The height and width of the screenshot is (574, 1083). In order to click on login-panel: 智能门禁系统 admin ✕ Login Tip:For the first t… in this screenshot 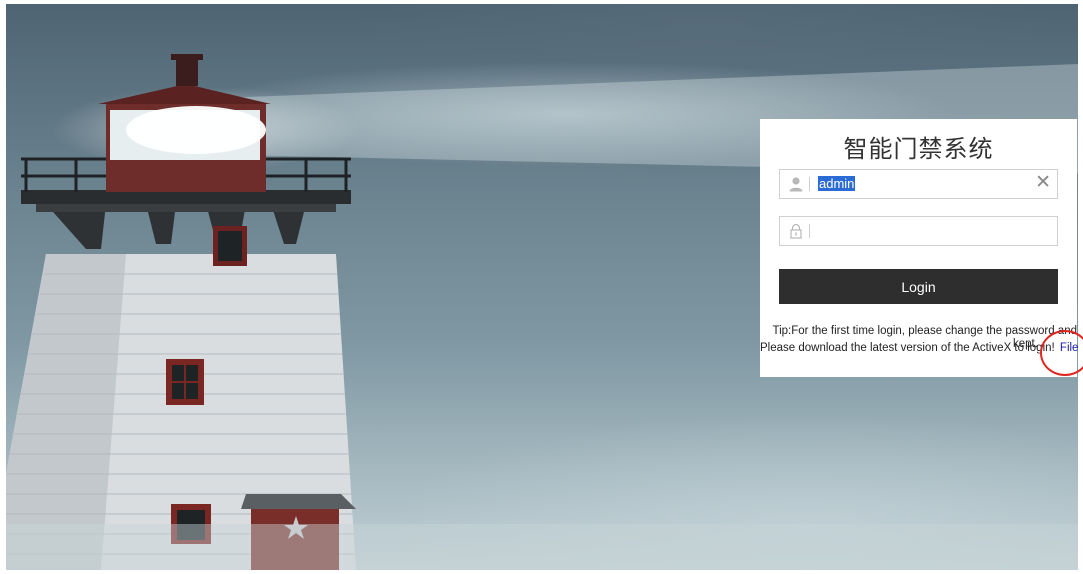, I will do `click(919, 248)`.